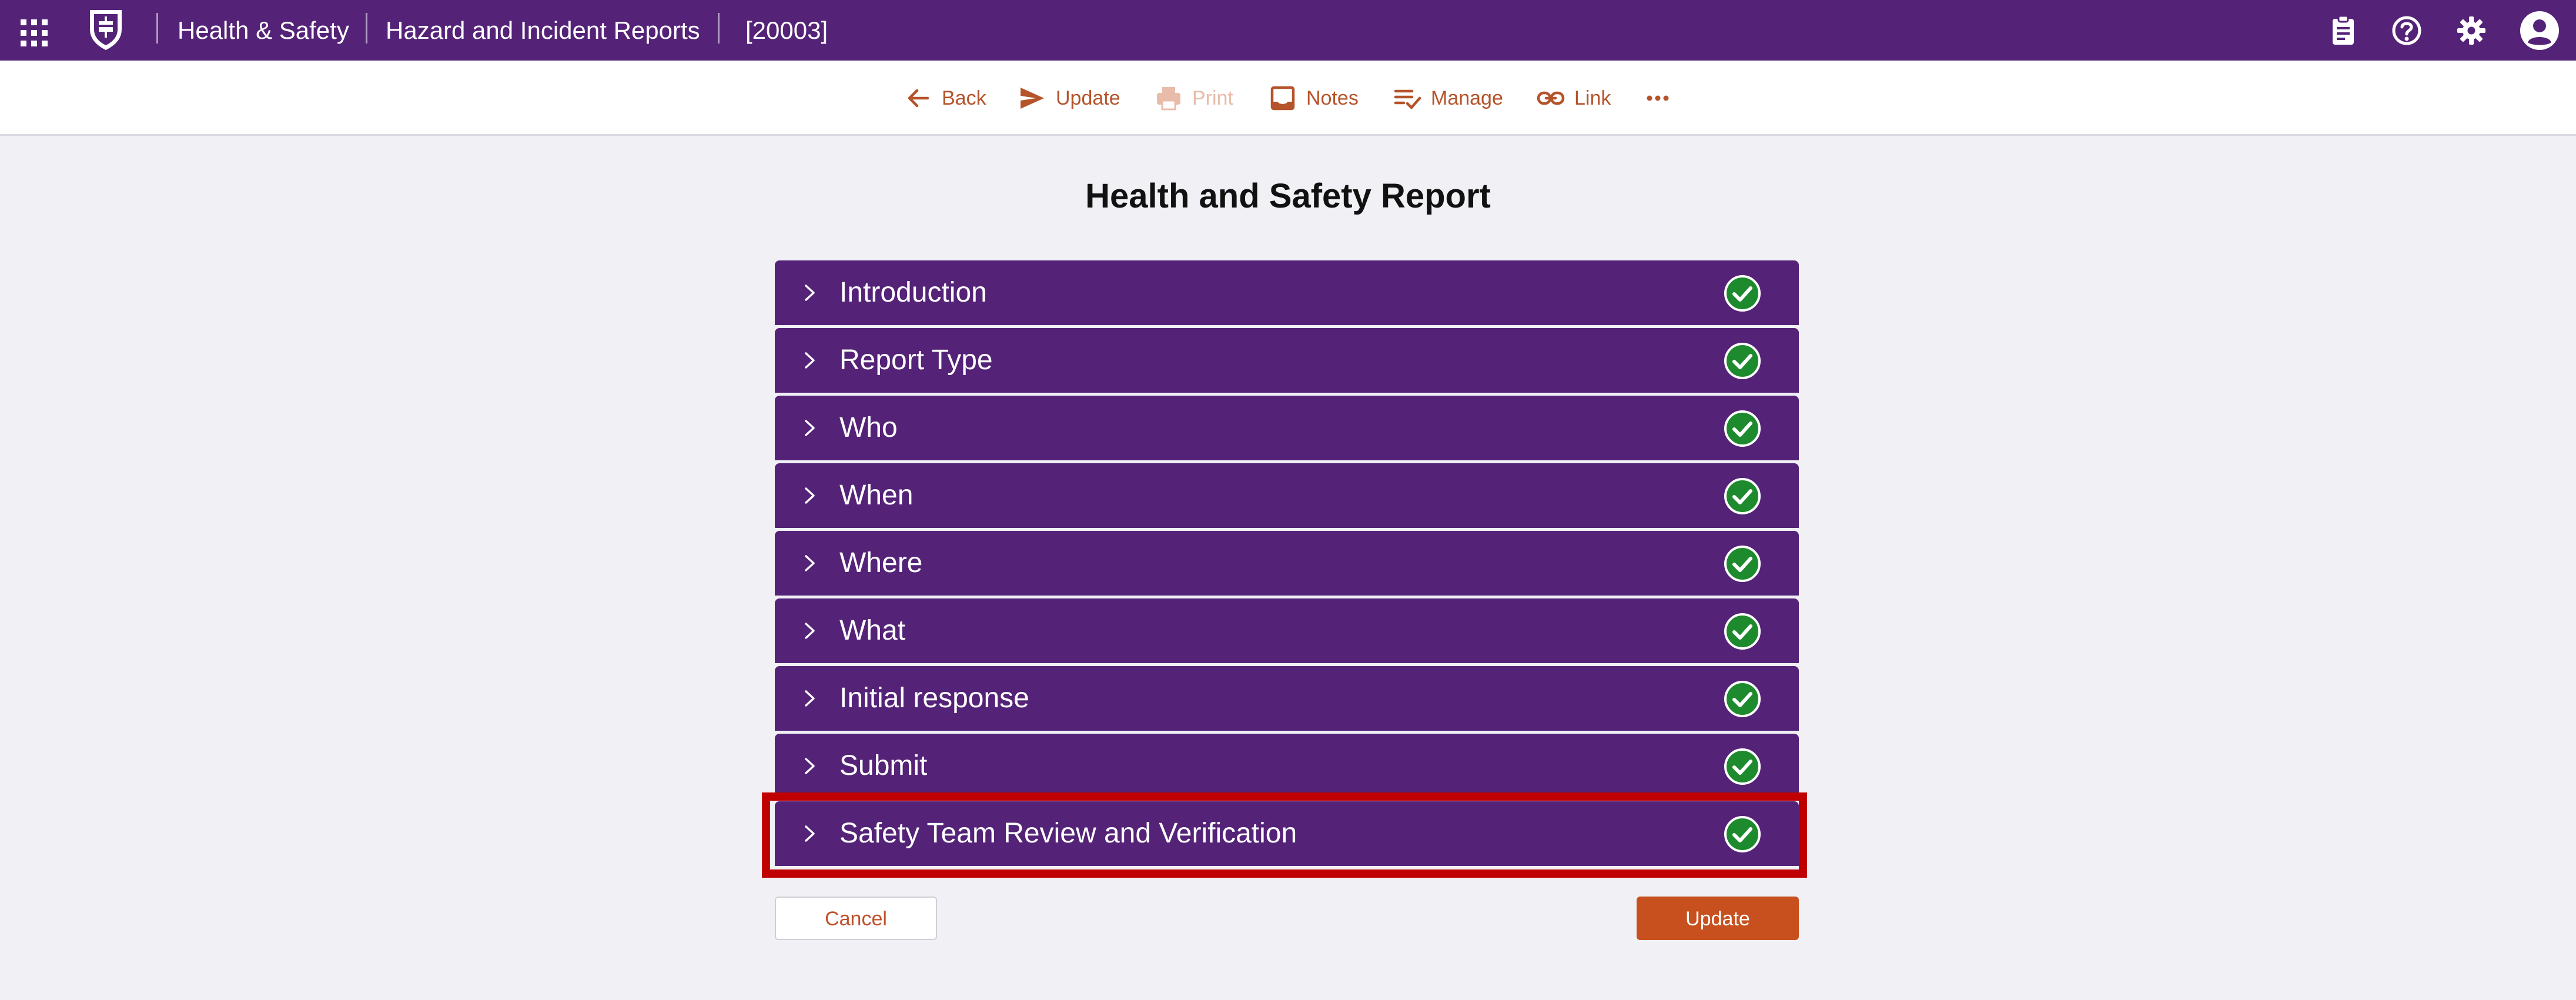  Describe the element at coordinates (916, 360) in the screenshot. I see `section-label: Report Type` at that location.